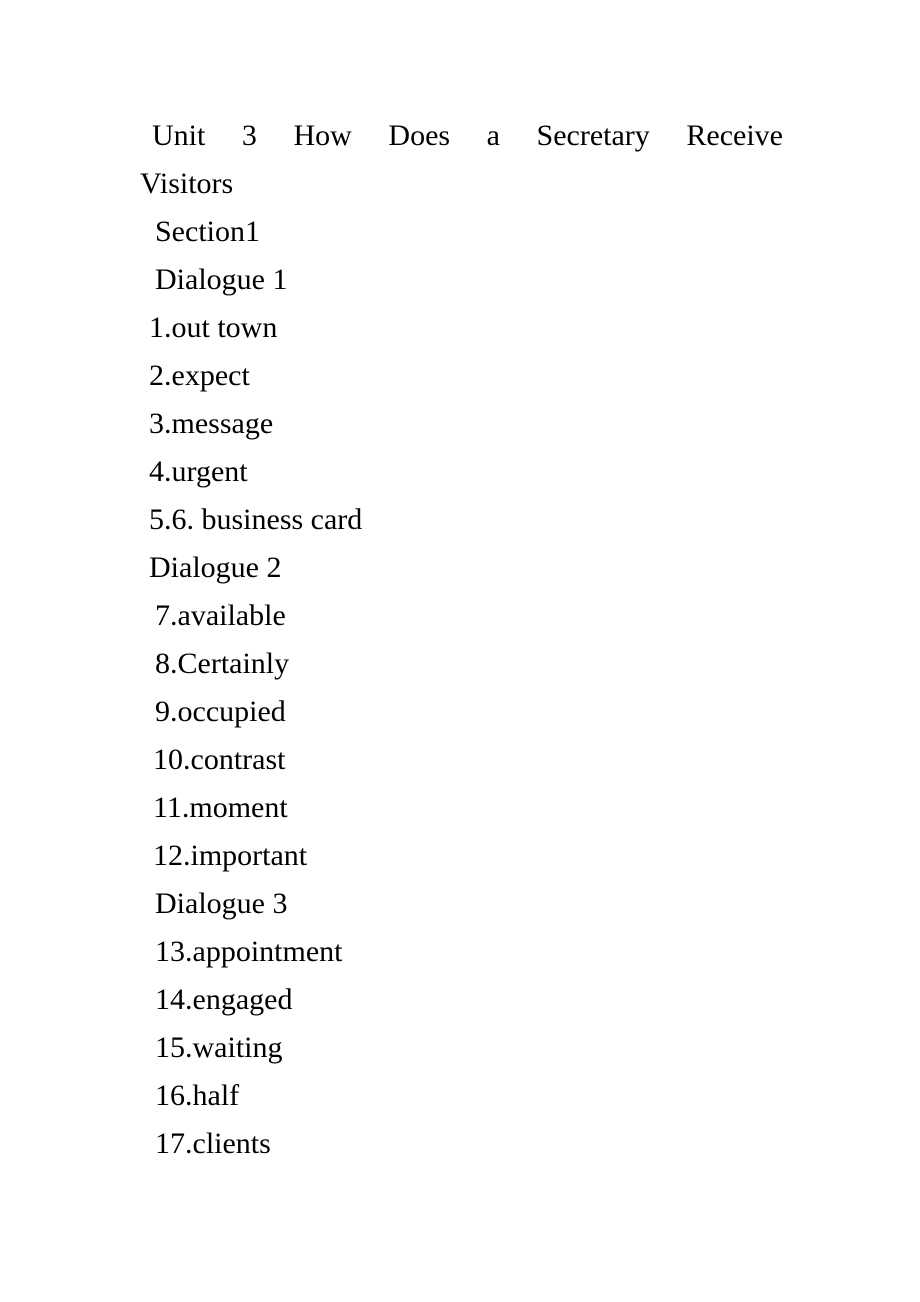 This screenshot has height=1302, width=920. I want to click on dialogue-3-heading: Dialogue 3, so click(221, 903).